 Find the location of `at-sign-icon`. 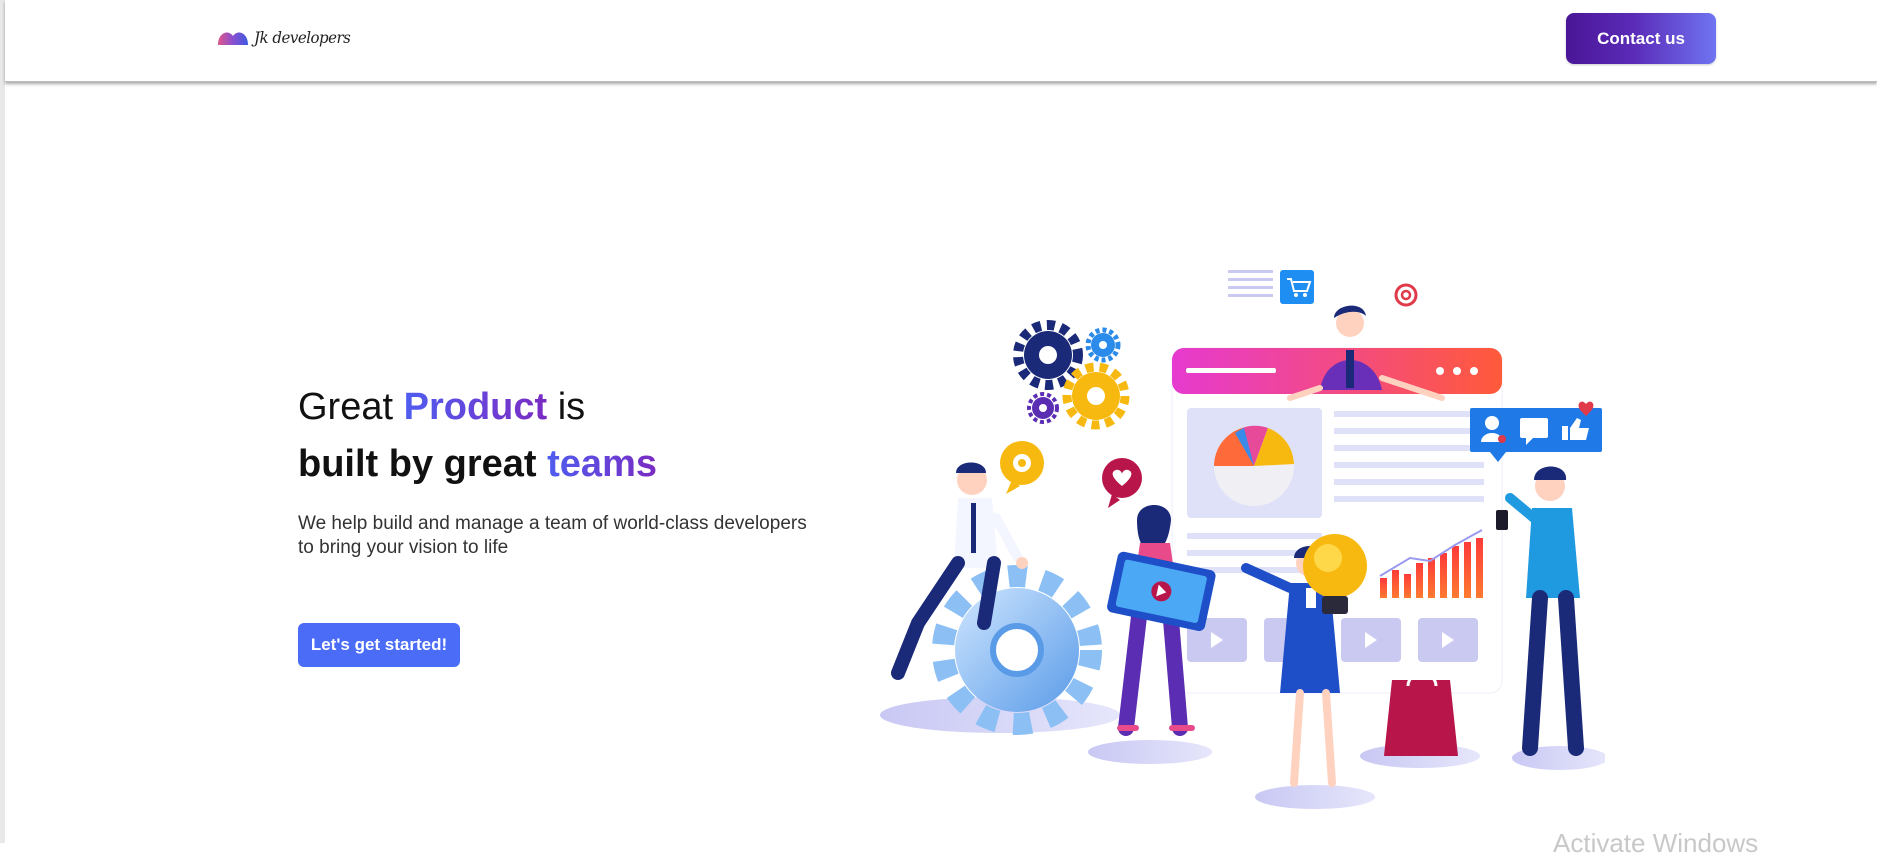

at-sign-icon is located at coordinates (1406, 294).